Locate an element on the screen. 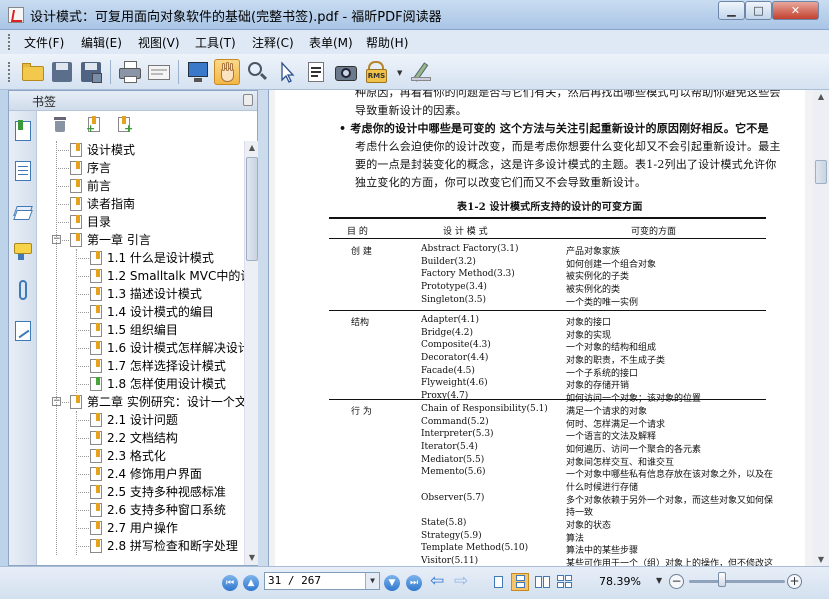  bookmark-item: 1.4 设计模式的编目 is located at coordinates (152, 312).